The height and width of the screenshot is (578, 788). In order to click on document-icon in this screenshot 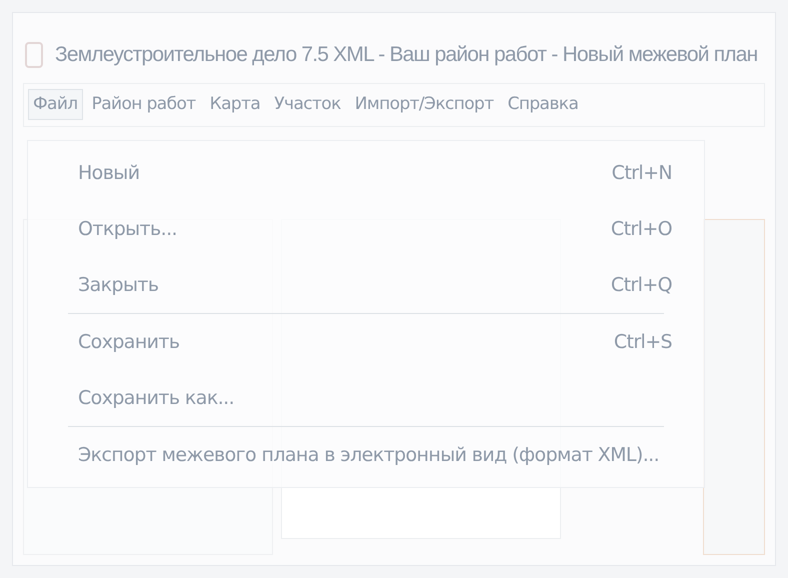, I will do `click(34, 55)`.